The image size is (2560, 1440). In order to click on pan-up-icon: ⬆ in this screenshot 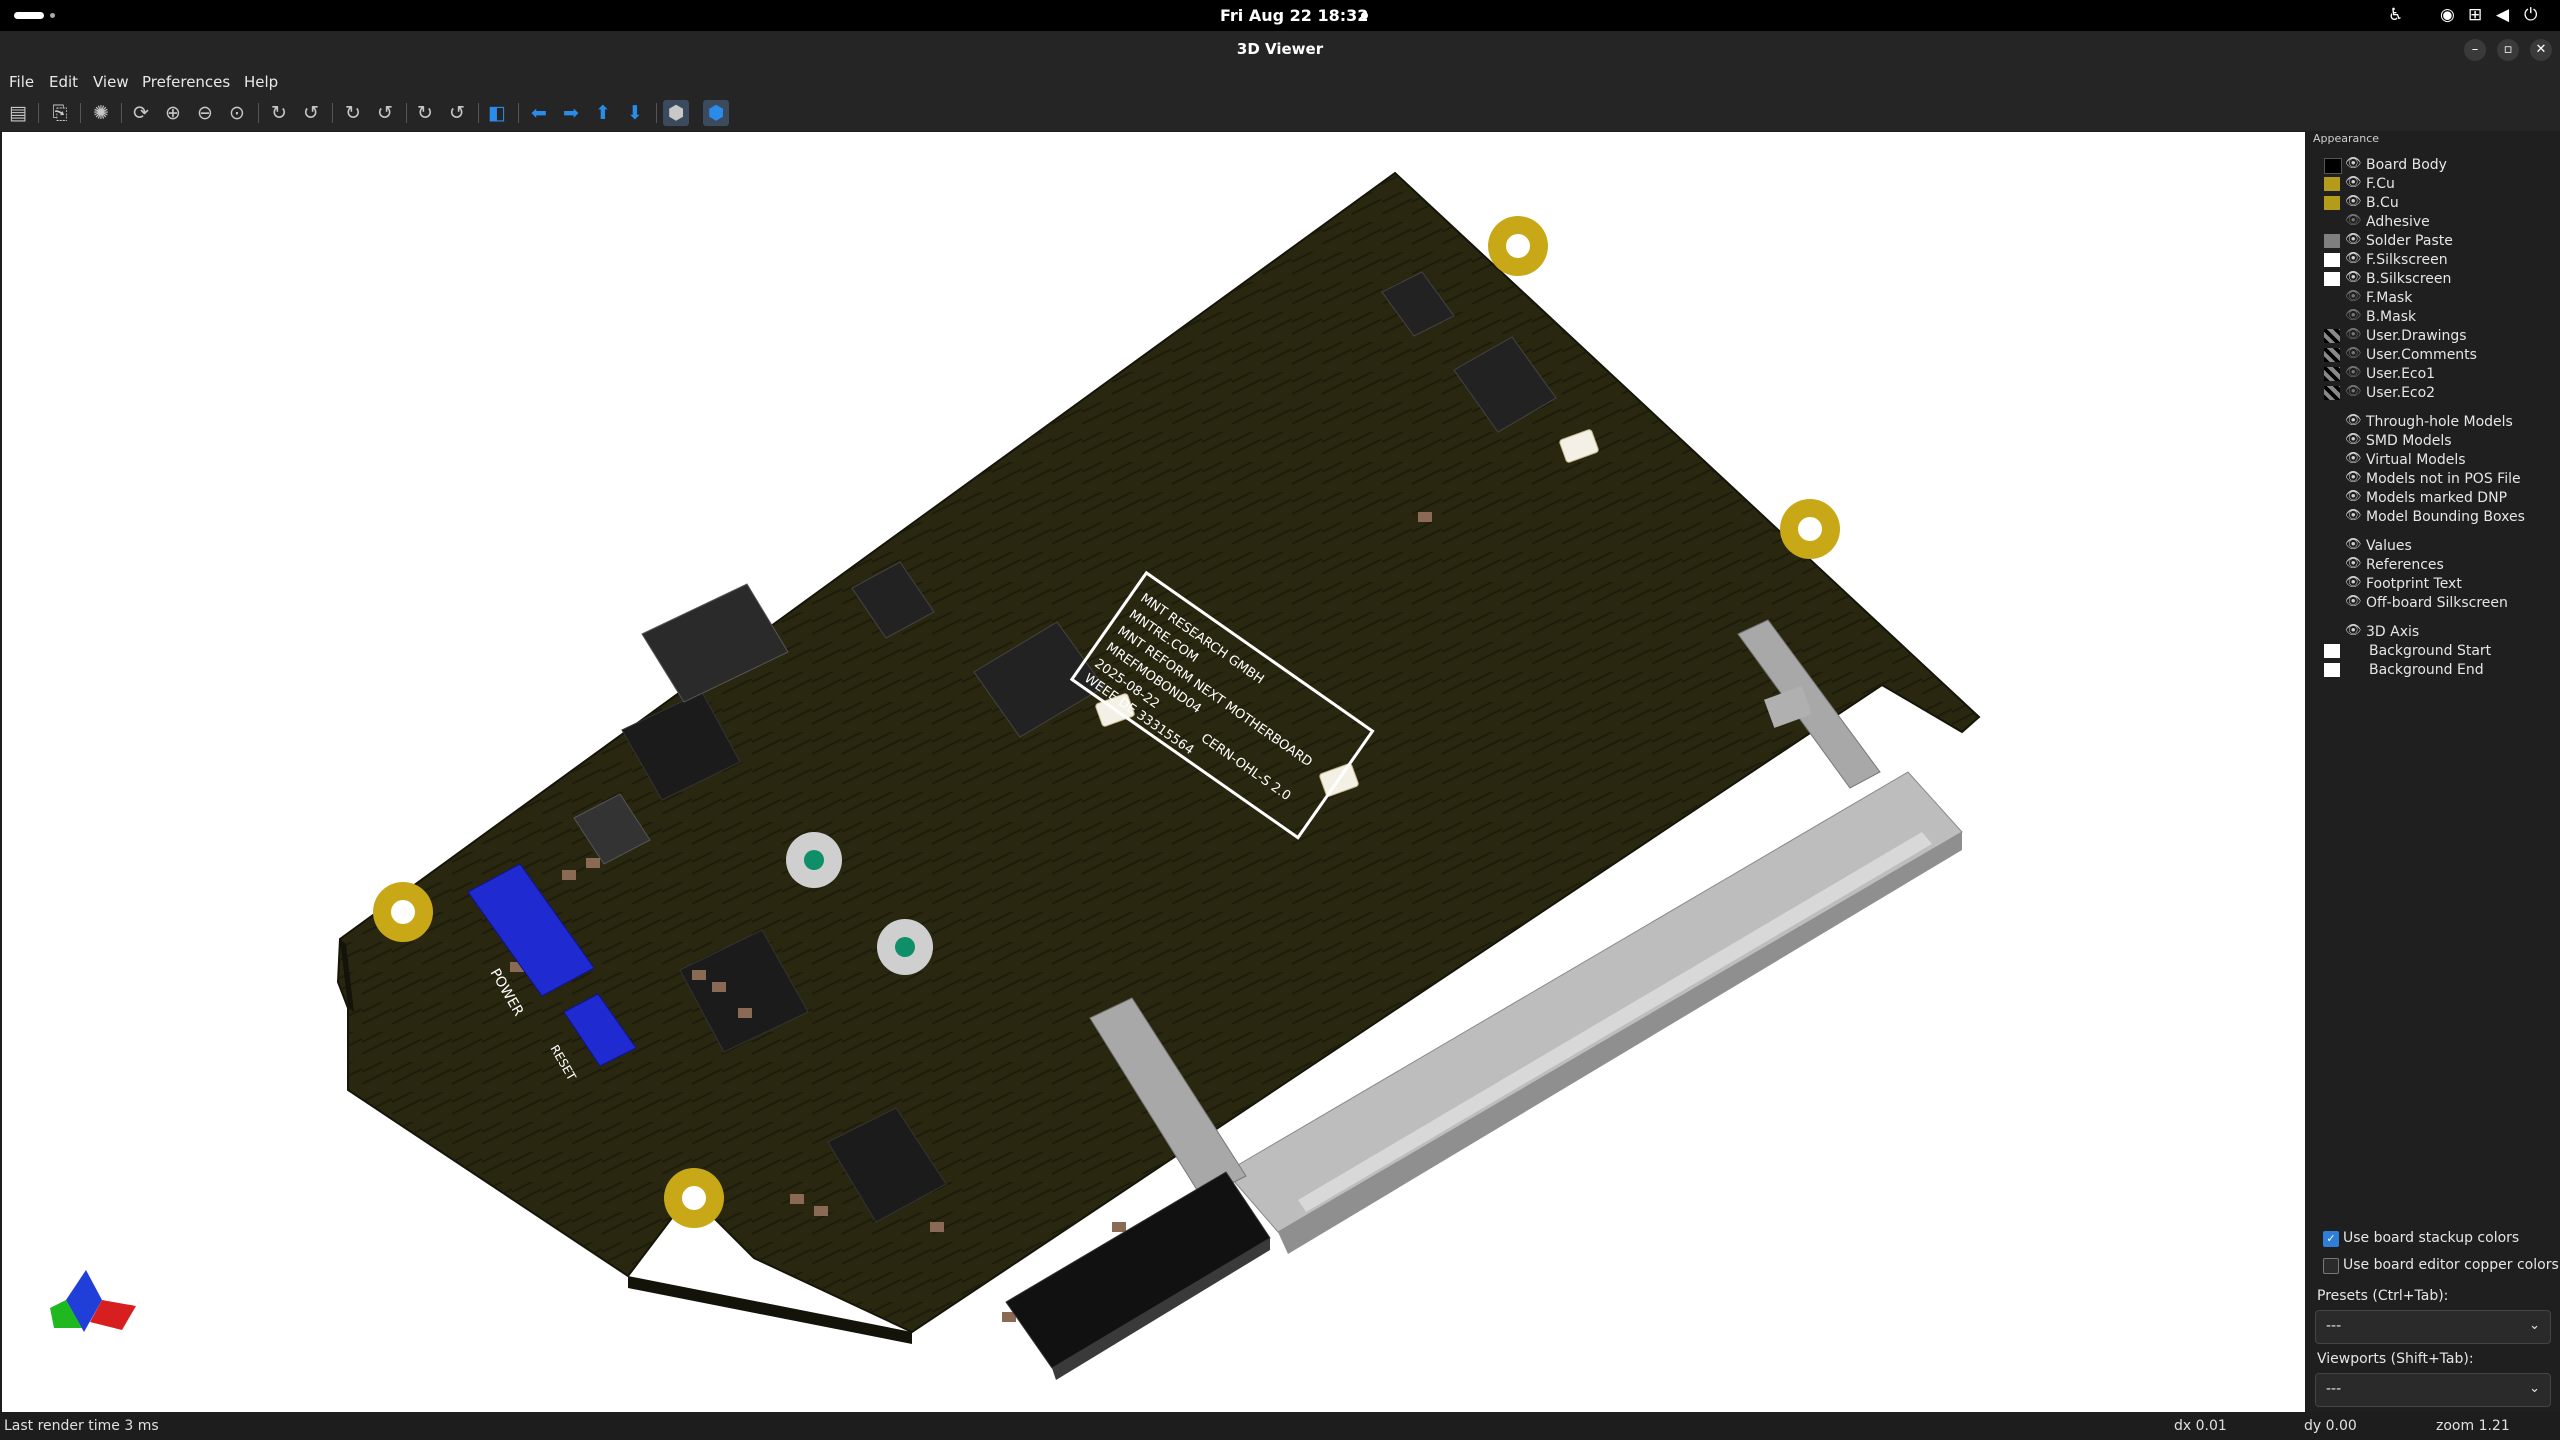, I will do `click(603, 113)`.